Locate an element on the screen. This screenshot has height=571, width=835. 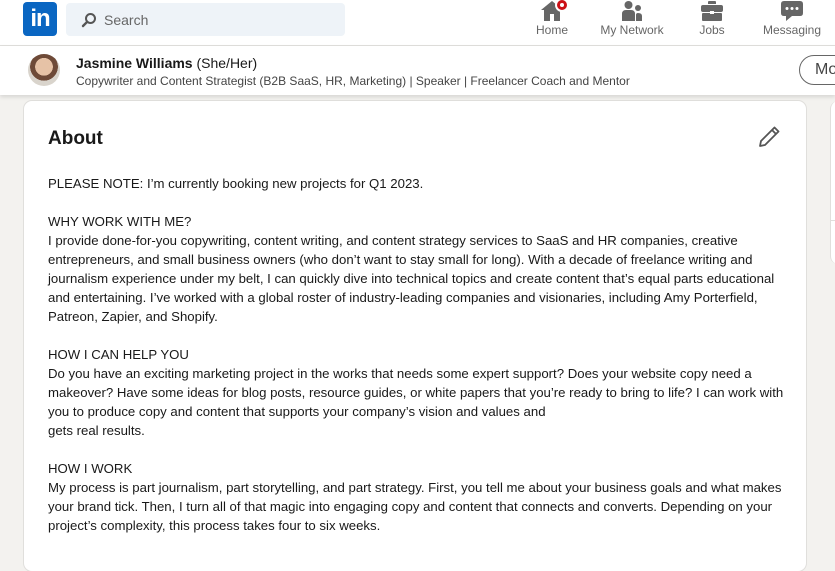
edit-pencil-icon is located at coordinates (769, 137).